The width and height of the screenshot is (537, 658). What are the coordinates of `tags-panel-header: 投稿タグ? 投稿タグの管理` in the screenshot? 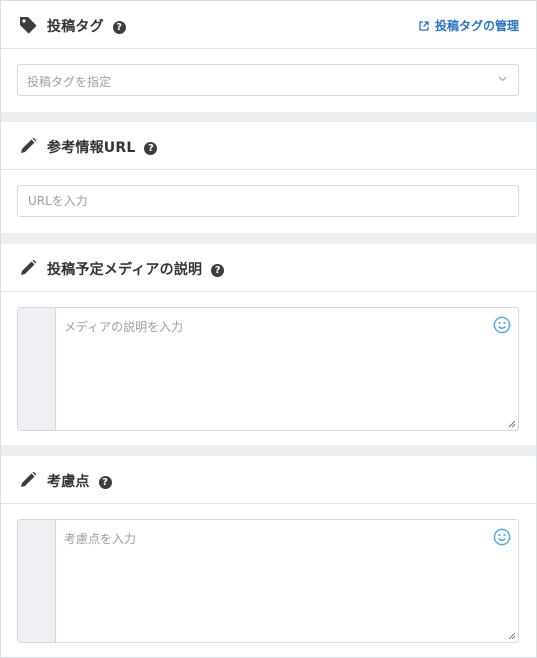 It's located at (268, 25).